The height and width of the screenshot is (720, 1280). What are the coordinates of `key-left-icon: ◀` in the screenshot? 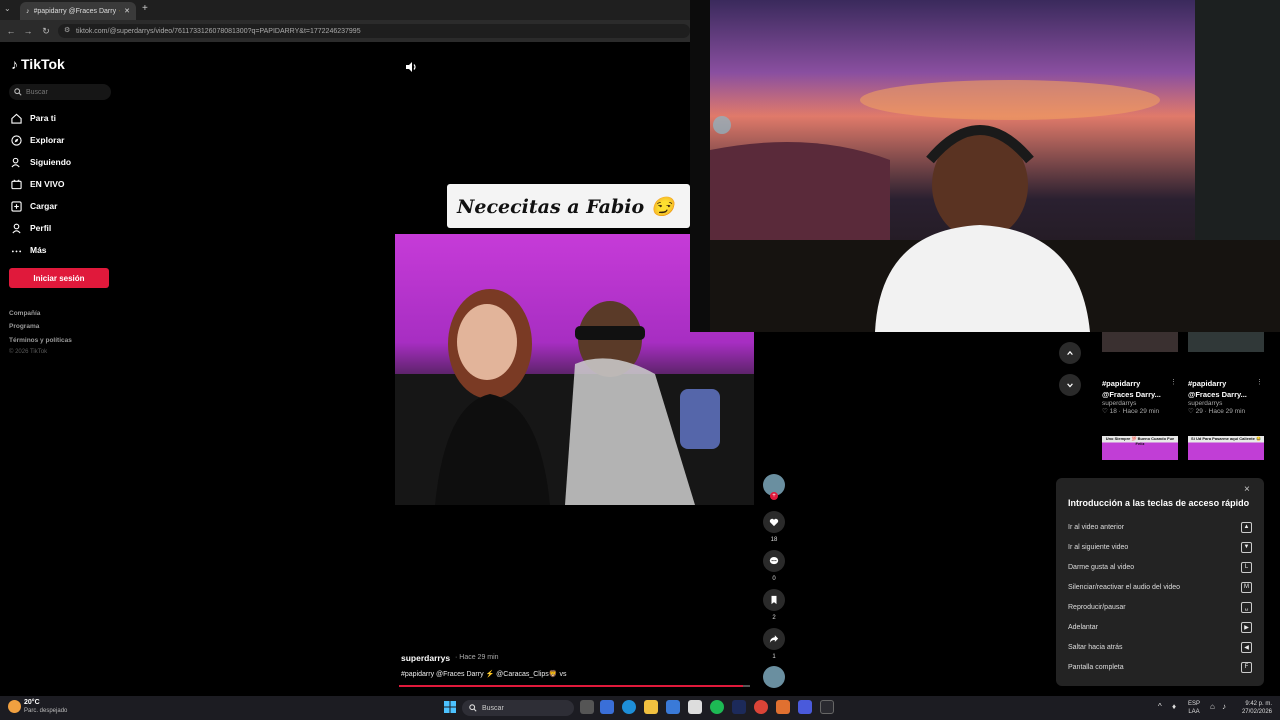 It's located at (1246, 647).